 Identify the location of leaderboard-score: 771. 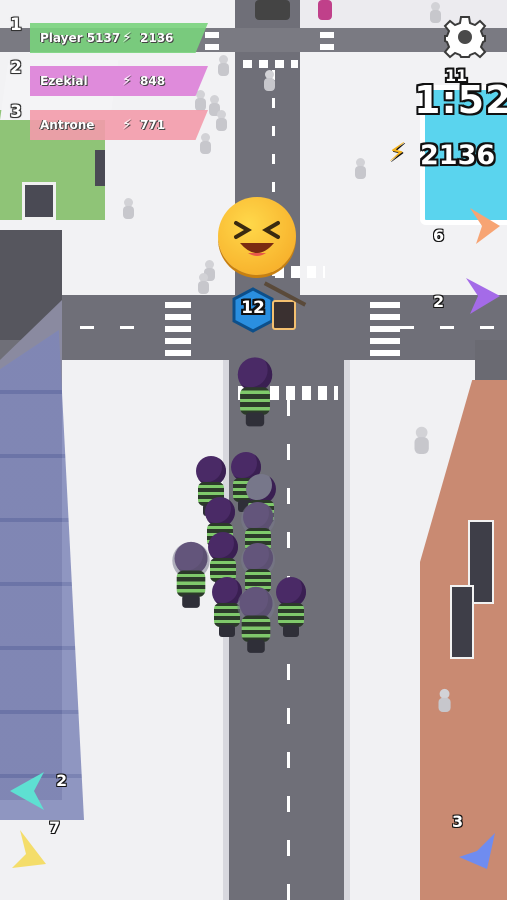
(153, 125).